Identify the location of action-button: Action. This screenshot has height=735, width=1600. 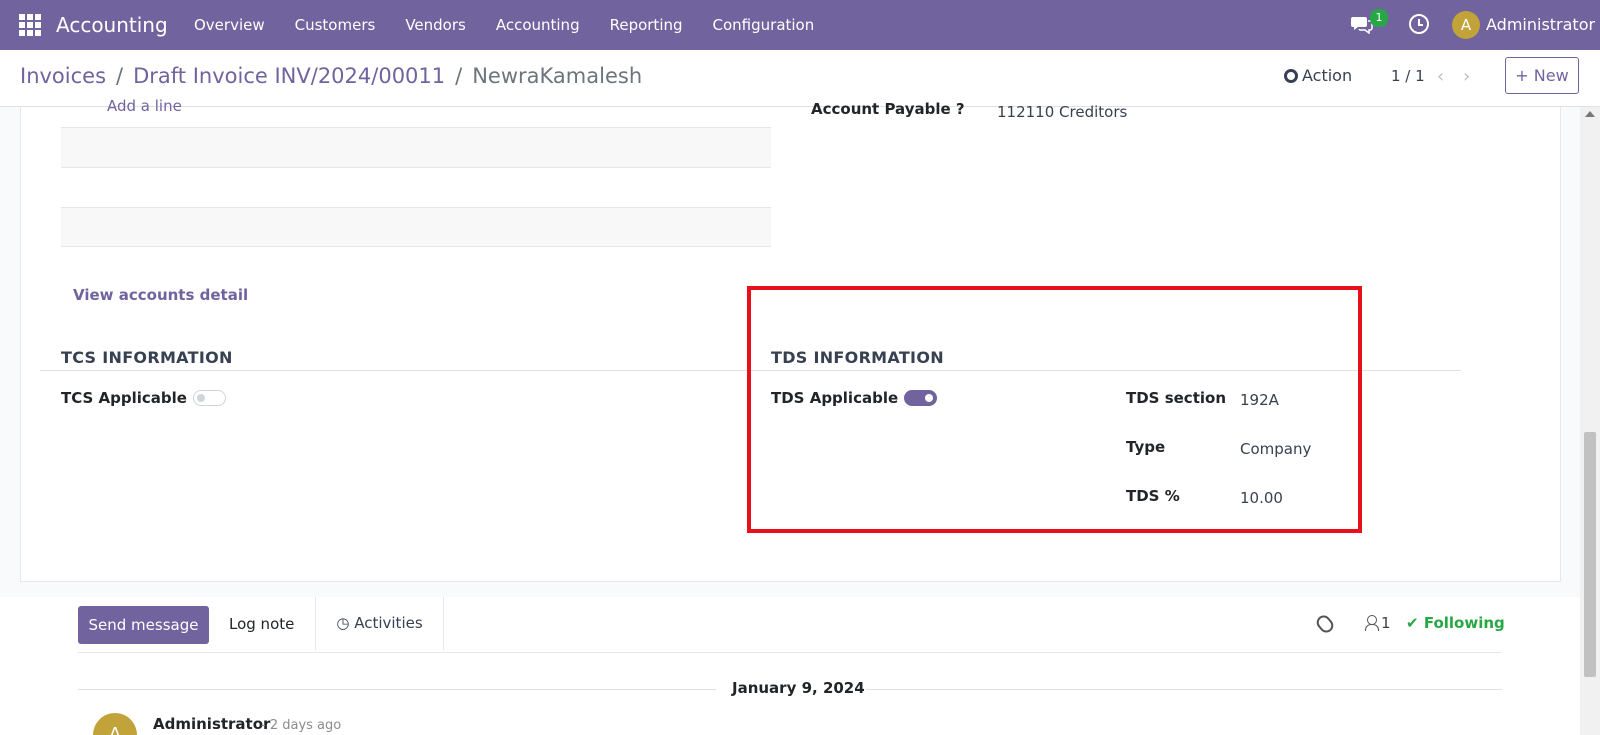
(1318, 75).